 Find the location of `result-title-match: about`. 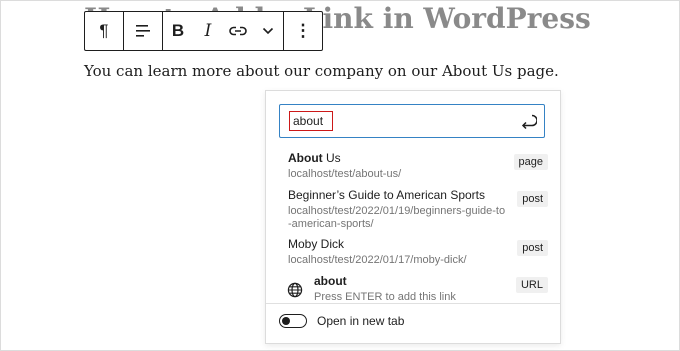

result-title-match: about is located at coordinates (330, 281).